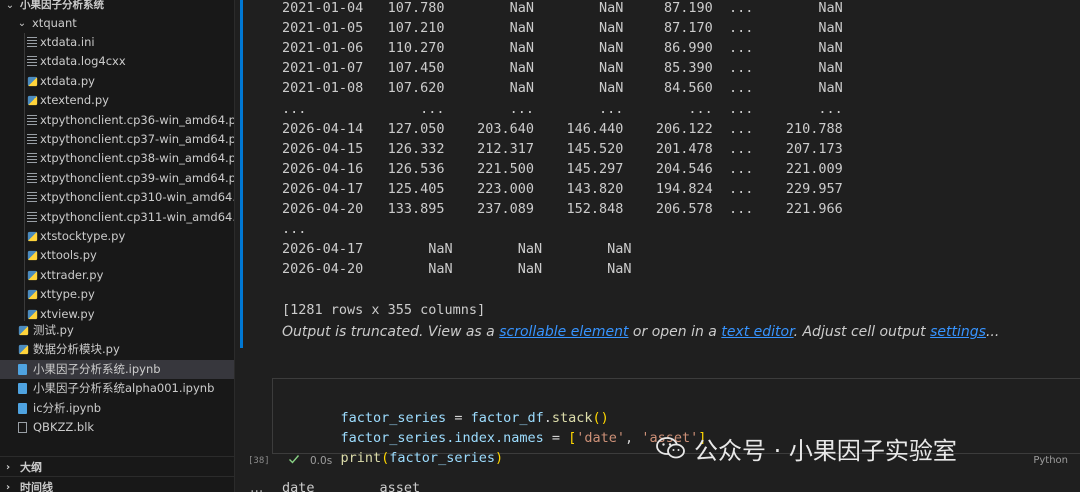  Describe the element at coordinates (22, 427) in the screenshot. I see `plain-file-icon` at that location.